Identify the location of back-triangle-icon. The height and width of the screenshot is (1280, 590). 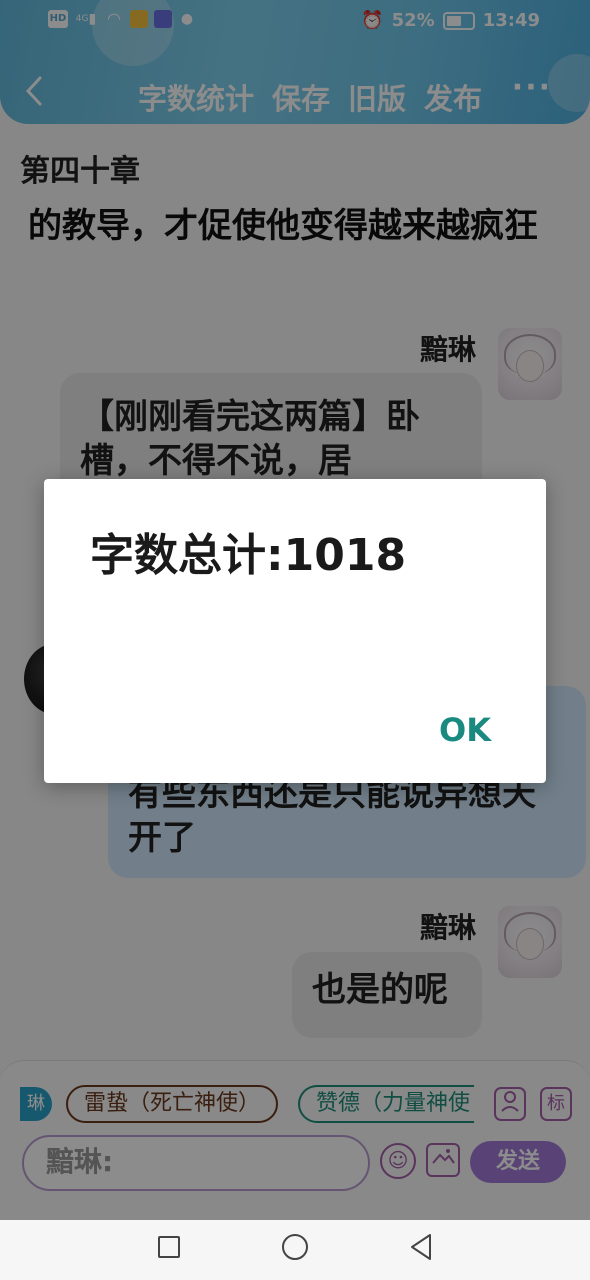
(421, 1247).